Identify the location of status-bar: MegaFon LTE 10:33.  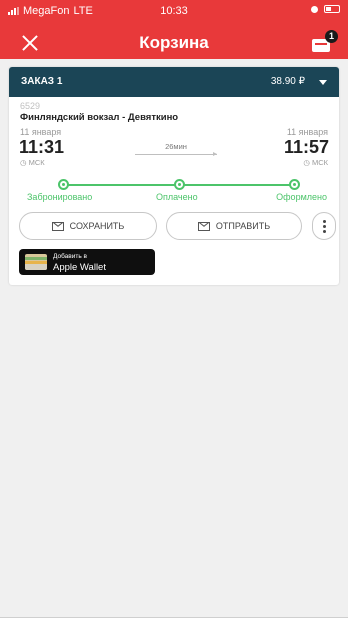
(174, 11).